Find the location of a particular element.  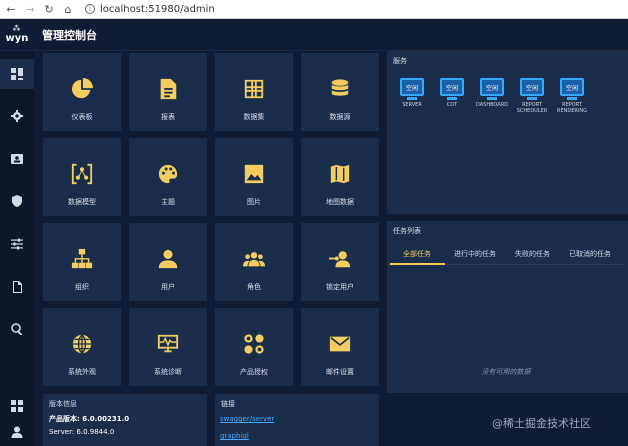

map-icon is located at coordinates (340, 174).